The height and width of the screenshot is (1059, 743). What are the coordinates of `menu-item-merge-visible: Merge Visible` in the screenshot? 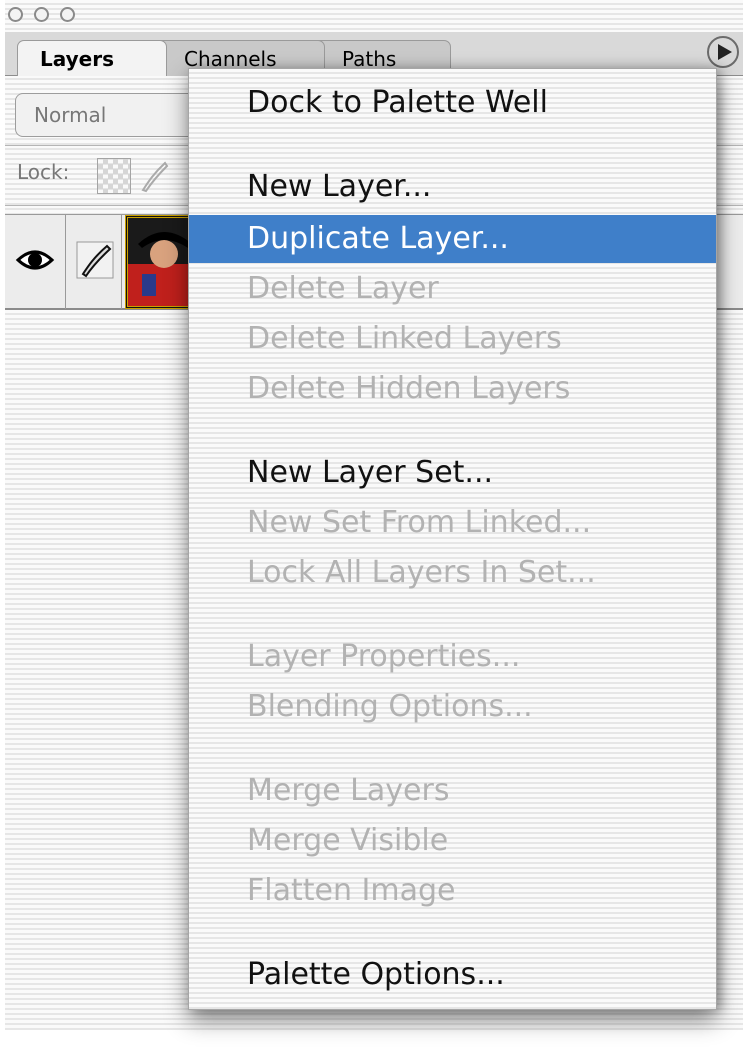 It's located at (452, 841).